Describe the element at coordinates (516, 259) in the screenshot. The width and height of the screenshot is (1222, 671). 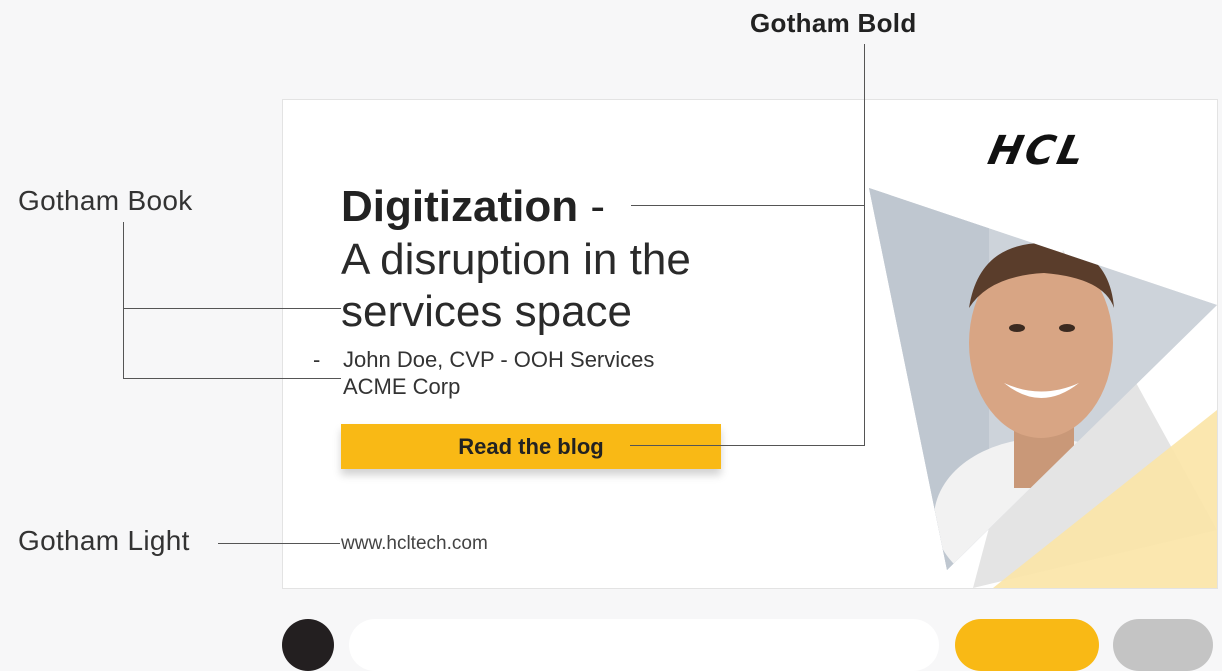
I see `headline-line-2: A disruption in the` at that location.